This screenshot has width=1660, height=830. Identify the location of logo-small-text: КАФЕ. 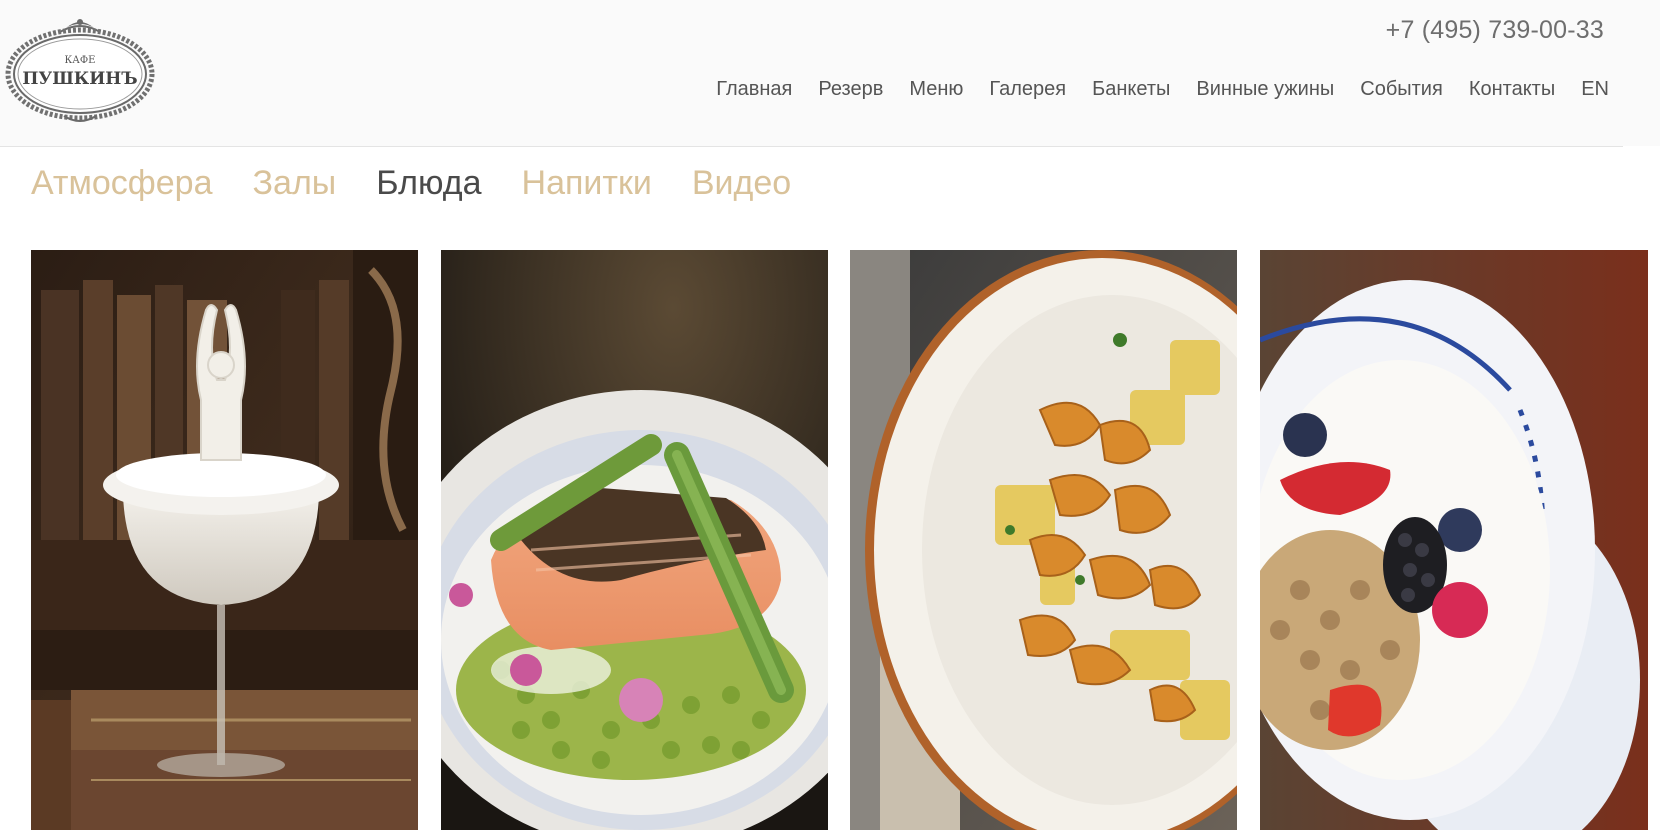
(80, 60).